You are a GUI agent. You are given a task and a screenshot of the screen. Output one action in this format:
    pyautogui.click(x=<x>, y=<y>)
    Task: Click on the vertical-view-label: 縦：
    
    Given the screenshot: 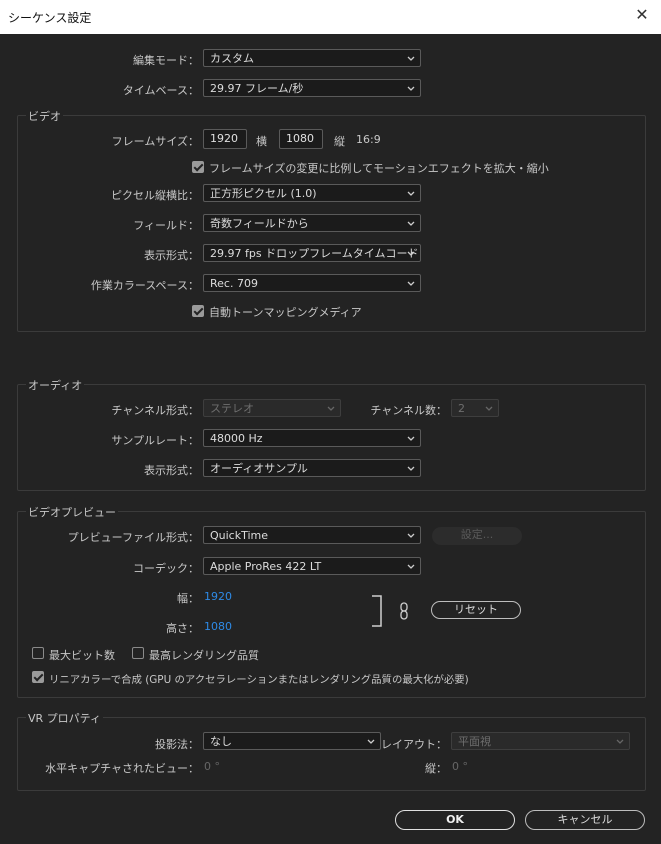 What is the action you would take?
    pyautogui.click(x=436, y=768)
    